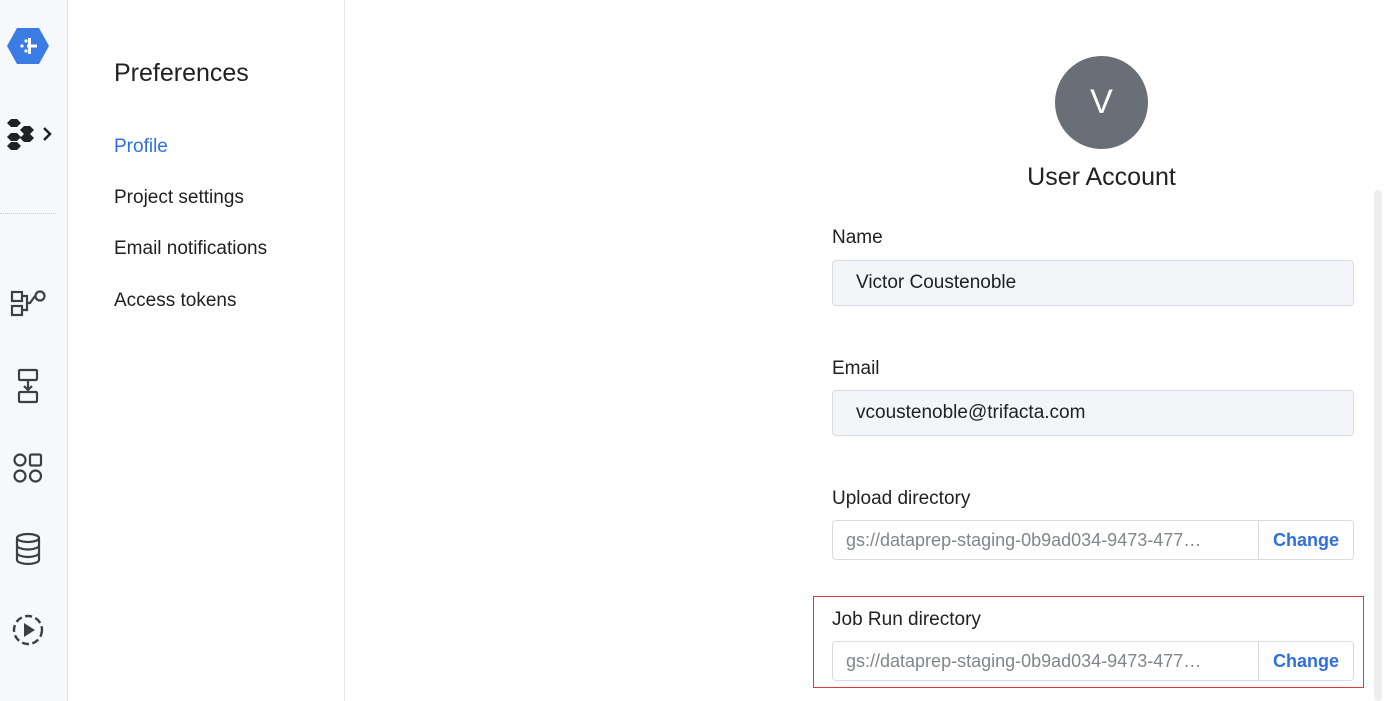  Describe the element at coordinates (141, 147) in the screenshot. I see `nav-item-profile: Profile` at that location.